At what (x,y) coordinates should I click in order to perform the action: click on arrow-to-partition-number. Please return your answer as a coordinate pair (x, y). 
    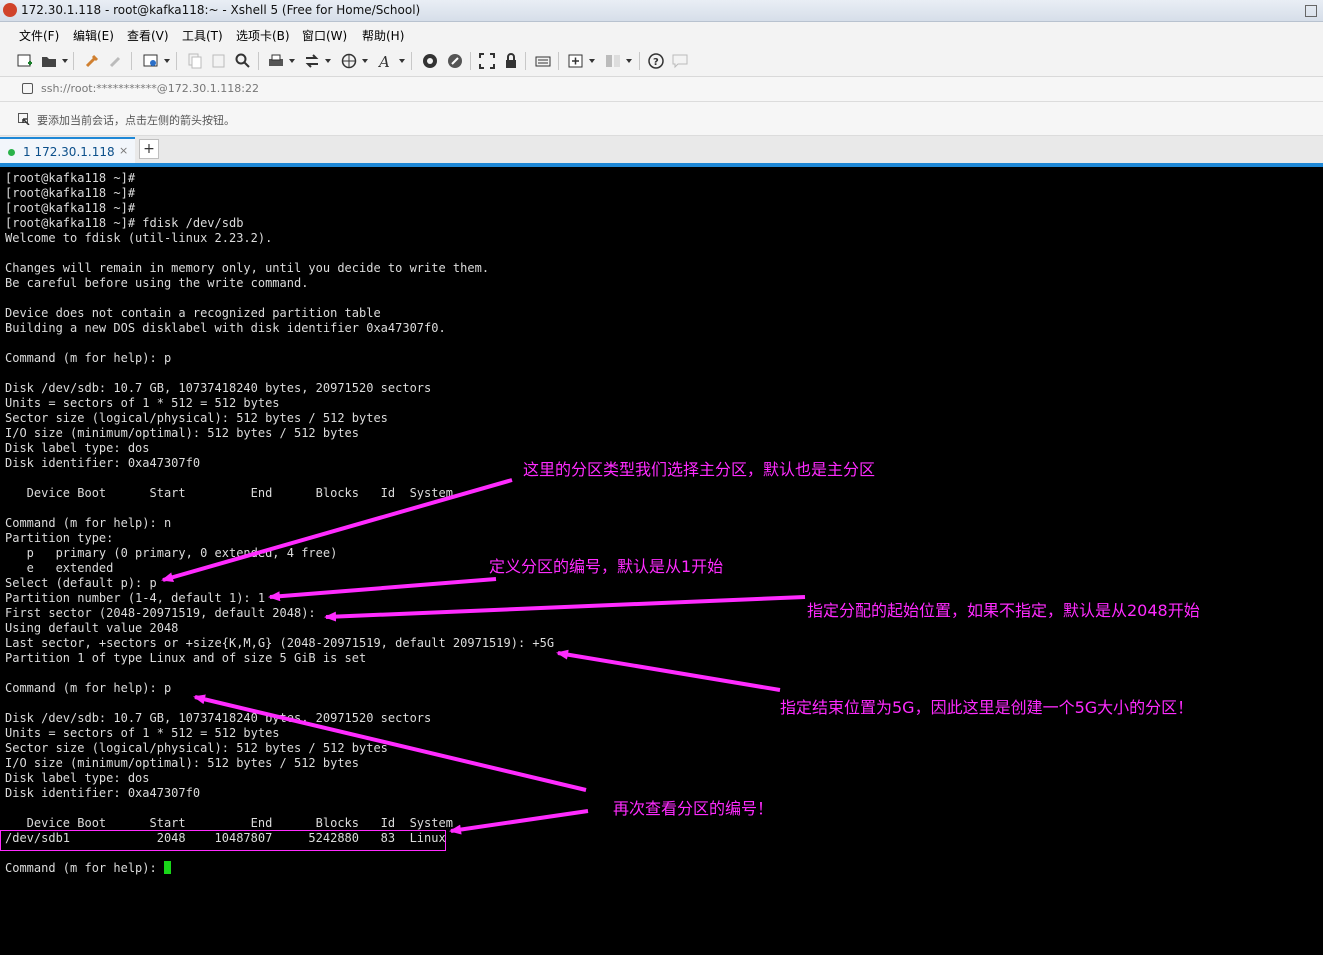
    Looking at the image, I should click on (382, 589).